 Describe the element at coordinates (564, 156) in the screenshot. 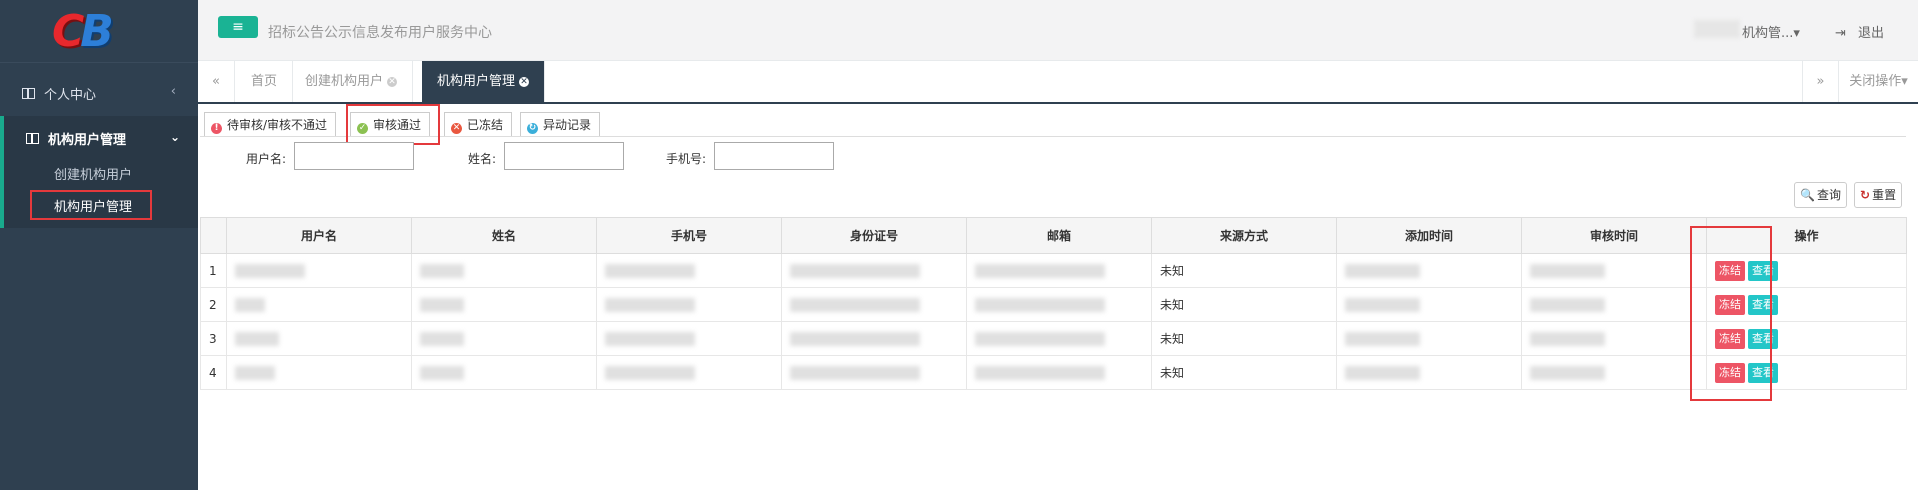

I see `name-input` at that location.